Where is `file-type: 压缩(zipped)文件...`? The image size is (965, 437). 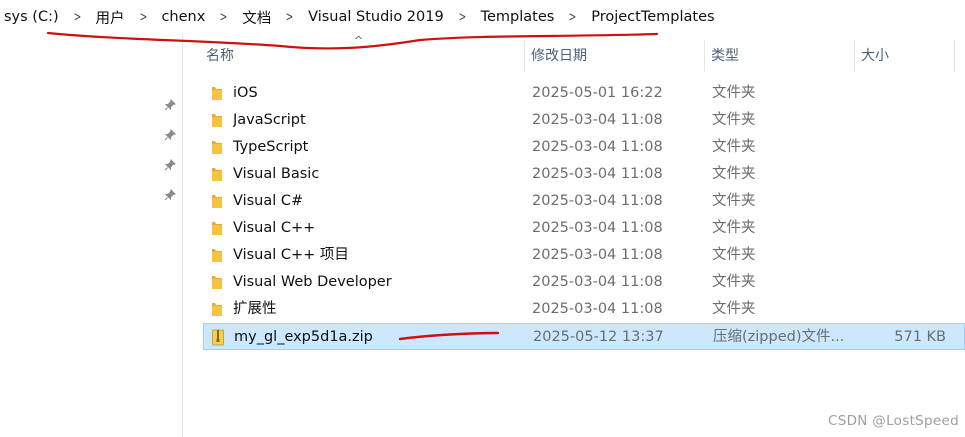 file-type: 压缩(zipped)文件... is located at coordinates (779, 337).